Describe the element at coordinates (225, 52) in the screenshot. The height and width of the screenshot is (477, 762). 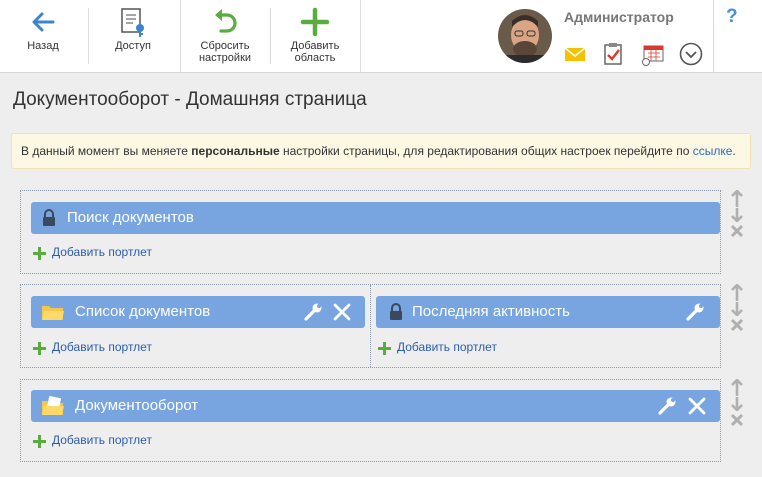
I see `reset-settings-label: Сбросить настройки` at that location.